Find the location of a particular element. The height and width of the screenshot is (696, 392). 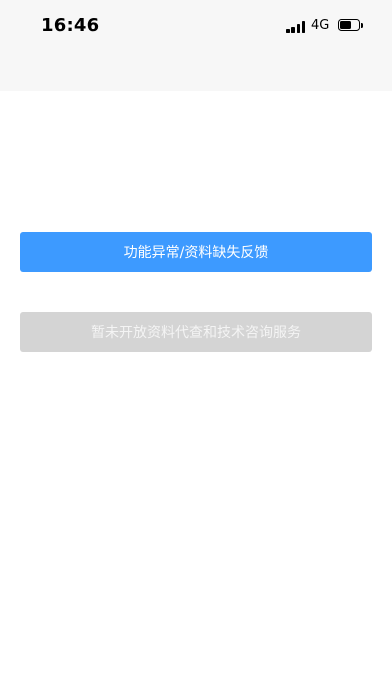

service-button-label: 暂未开放资料代查和技术咨询服务 is located at coordinates (196, 333).